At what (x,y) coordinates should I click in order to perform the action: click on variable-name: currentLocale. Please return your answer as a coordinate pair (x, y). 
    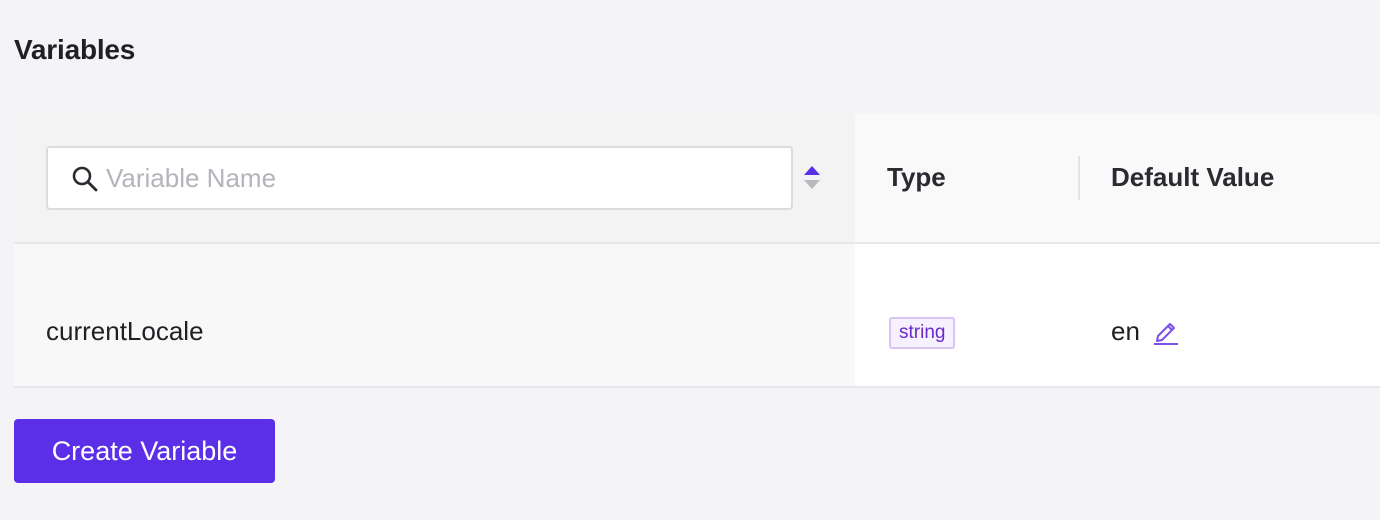
    Looking at the image, I should click on (125, 331).